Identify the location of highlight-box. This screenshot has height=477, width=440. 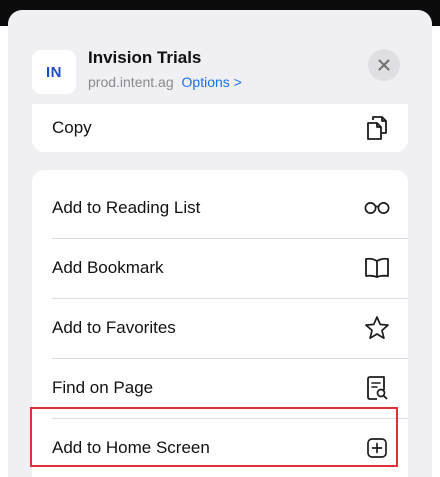
(214, 437).